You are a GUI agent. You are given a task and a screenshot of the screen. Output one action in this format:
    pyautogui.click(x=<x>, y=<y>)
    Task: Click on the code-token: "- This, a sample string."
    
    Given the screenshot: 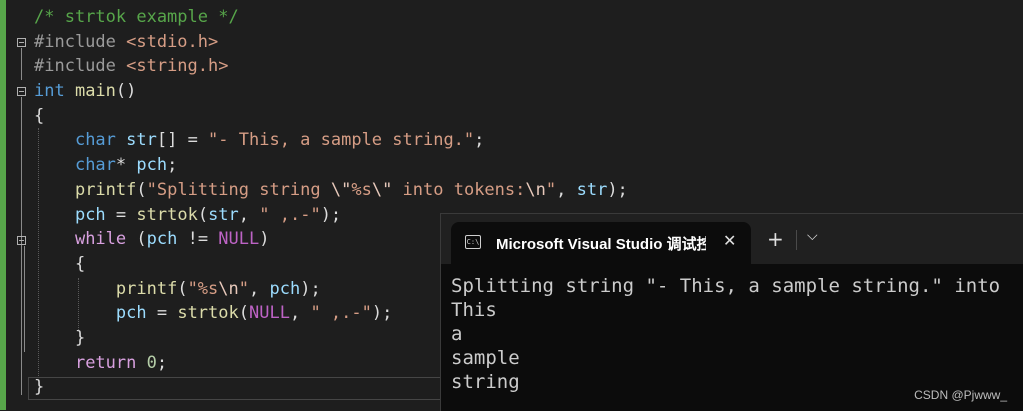 What is the action you would take?
    pyautogui.click(x=341, y=140)
    